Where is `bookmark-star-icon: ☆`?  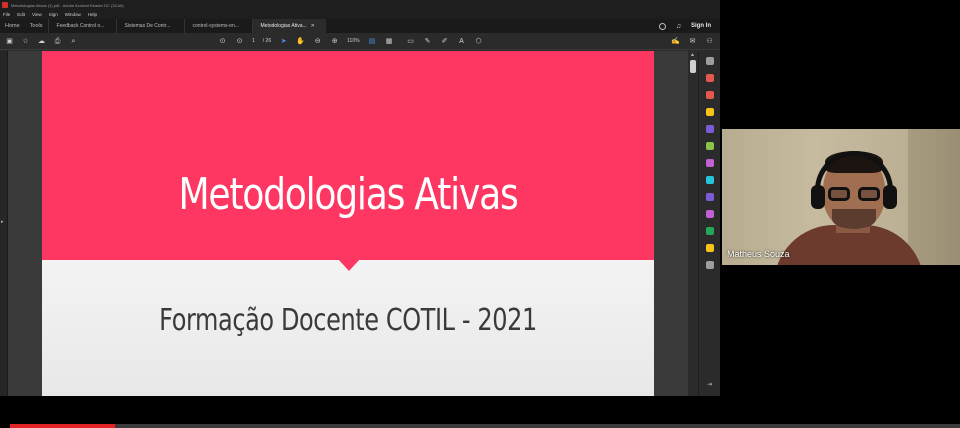
bookmark-star-icon: ☆ is located at coordinates (25, 41).